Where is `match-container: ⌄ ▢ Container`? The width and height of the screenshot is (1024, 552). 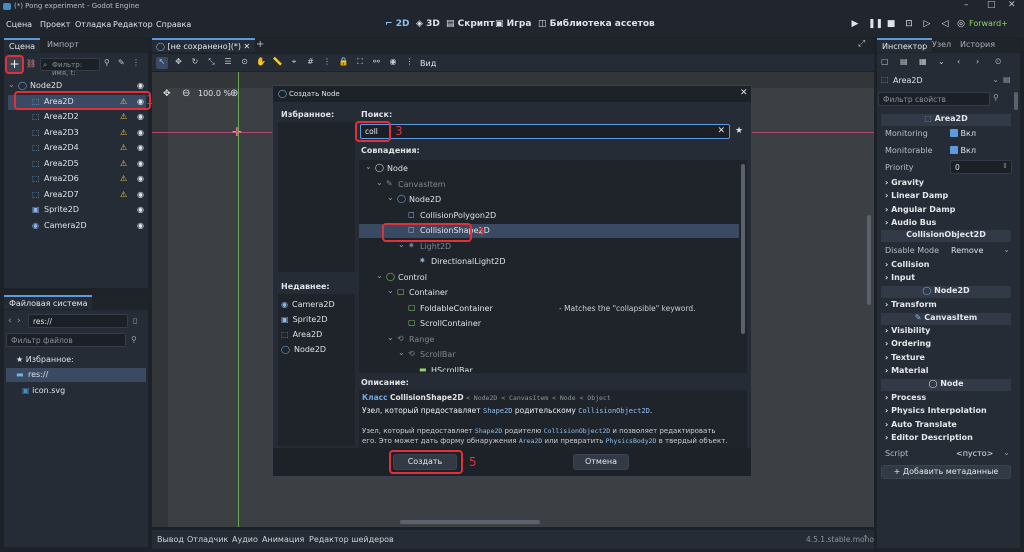 match-container: ⌄ ▢ Container is located at coordinates (549, 293).